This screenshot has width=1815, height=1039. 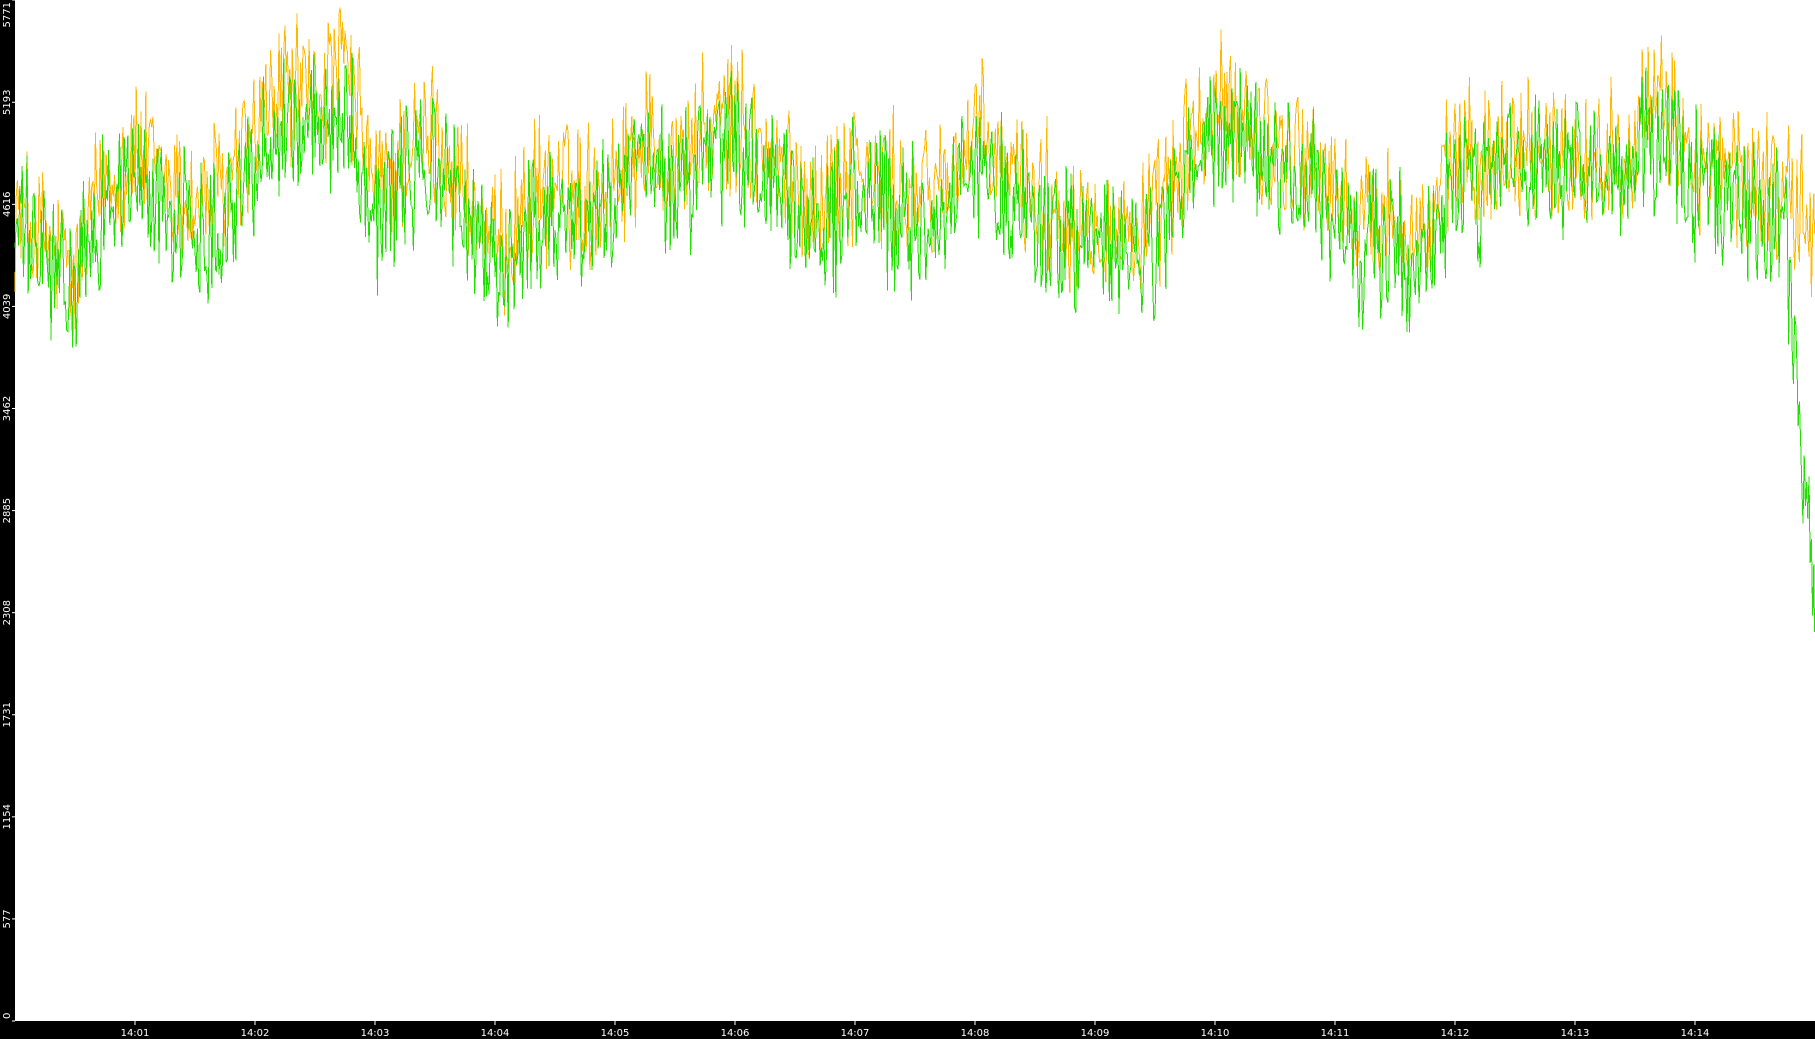 I want to click on x-tick-label: 14:04, so click(x=495, y=1033).